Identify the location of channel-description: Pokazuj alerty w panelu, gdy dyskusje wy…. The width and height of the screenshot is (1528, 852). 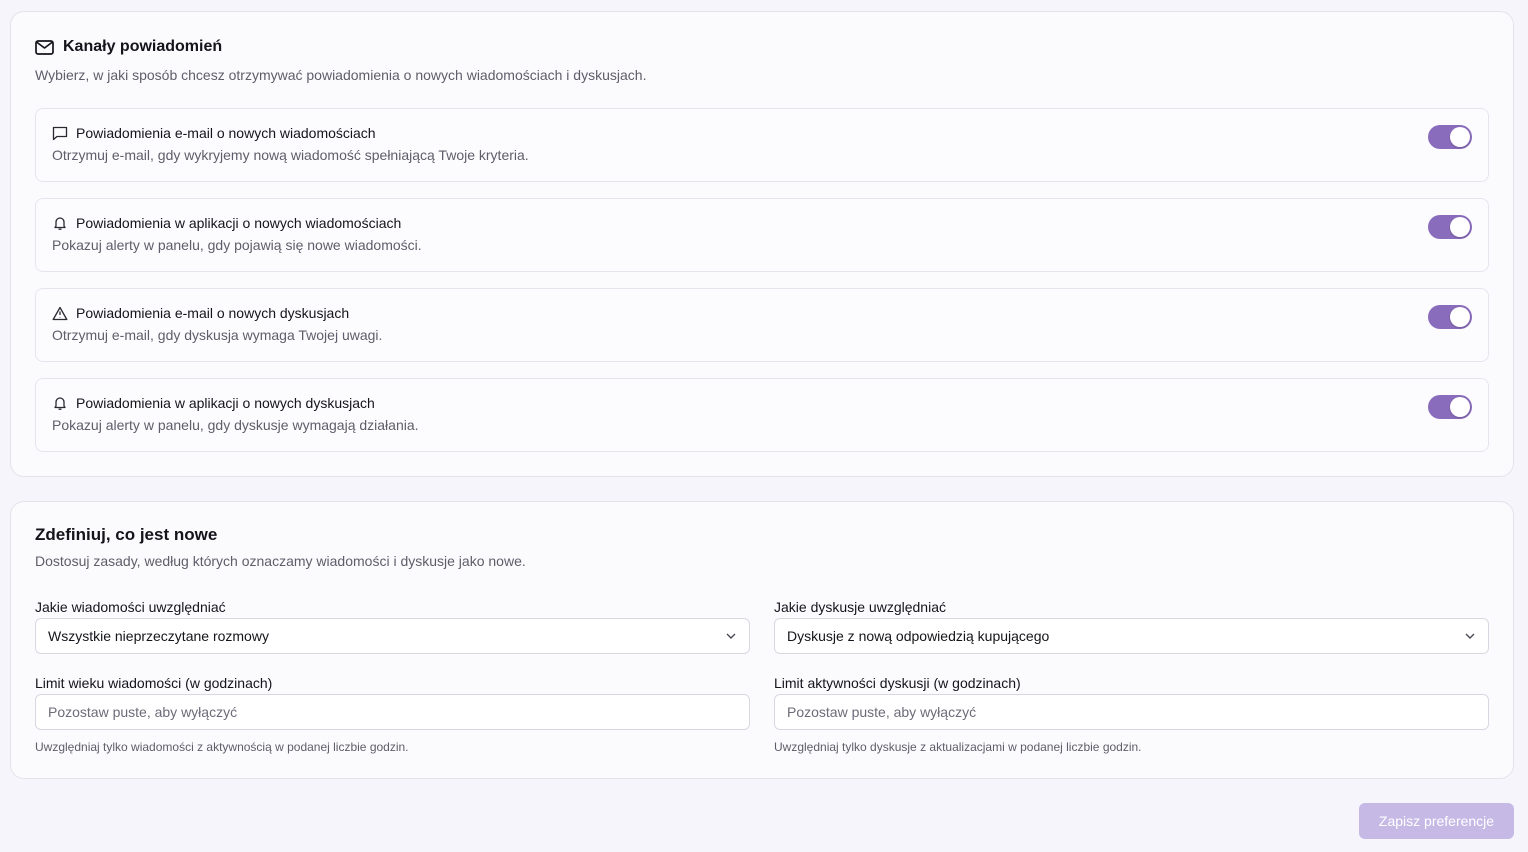
(235, 425).